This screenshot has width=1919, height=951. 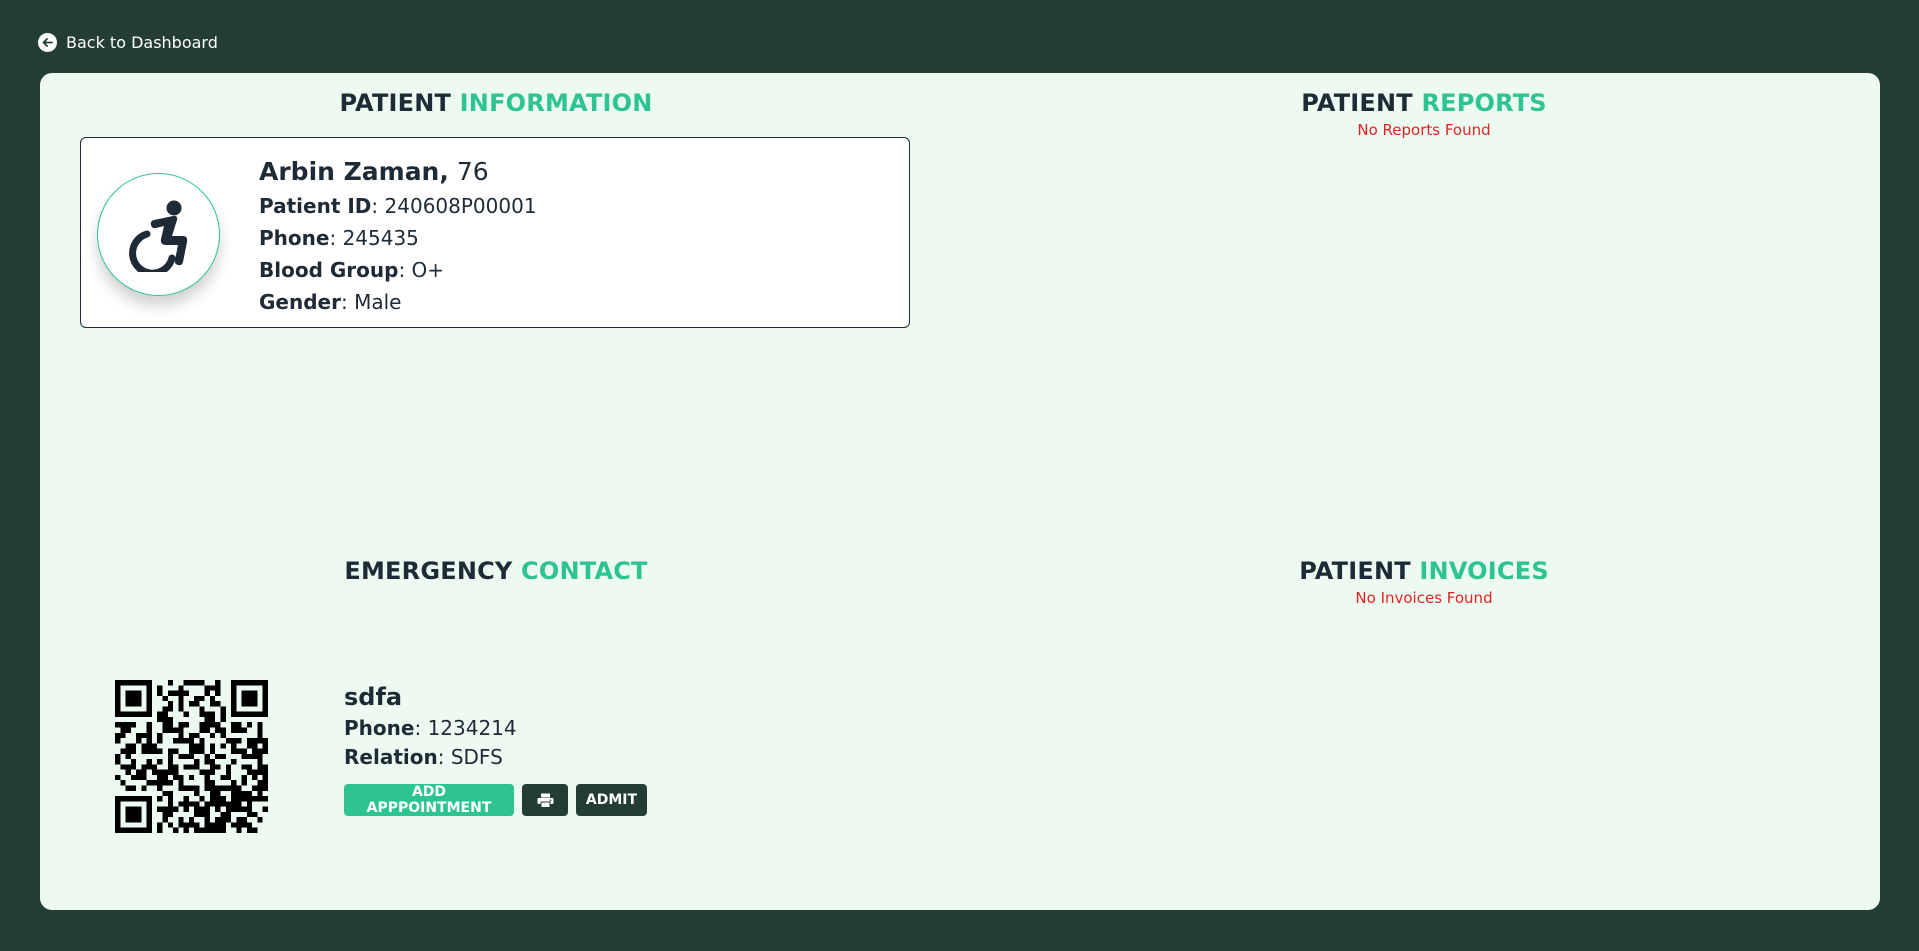 I want to click on patient-invoices-title: PATIENT INVOICES, so click(x=1424, y=571).